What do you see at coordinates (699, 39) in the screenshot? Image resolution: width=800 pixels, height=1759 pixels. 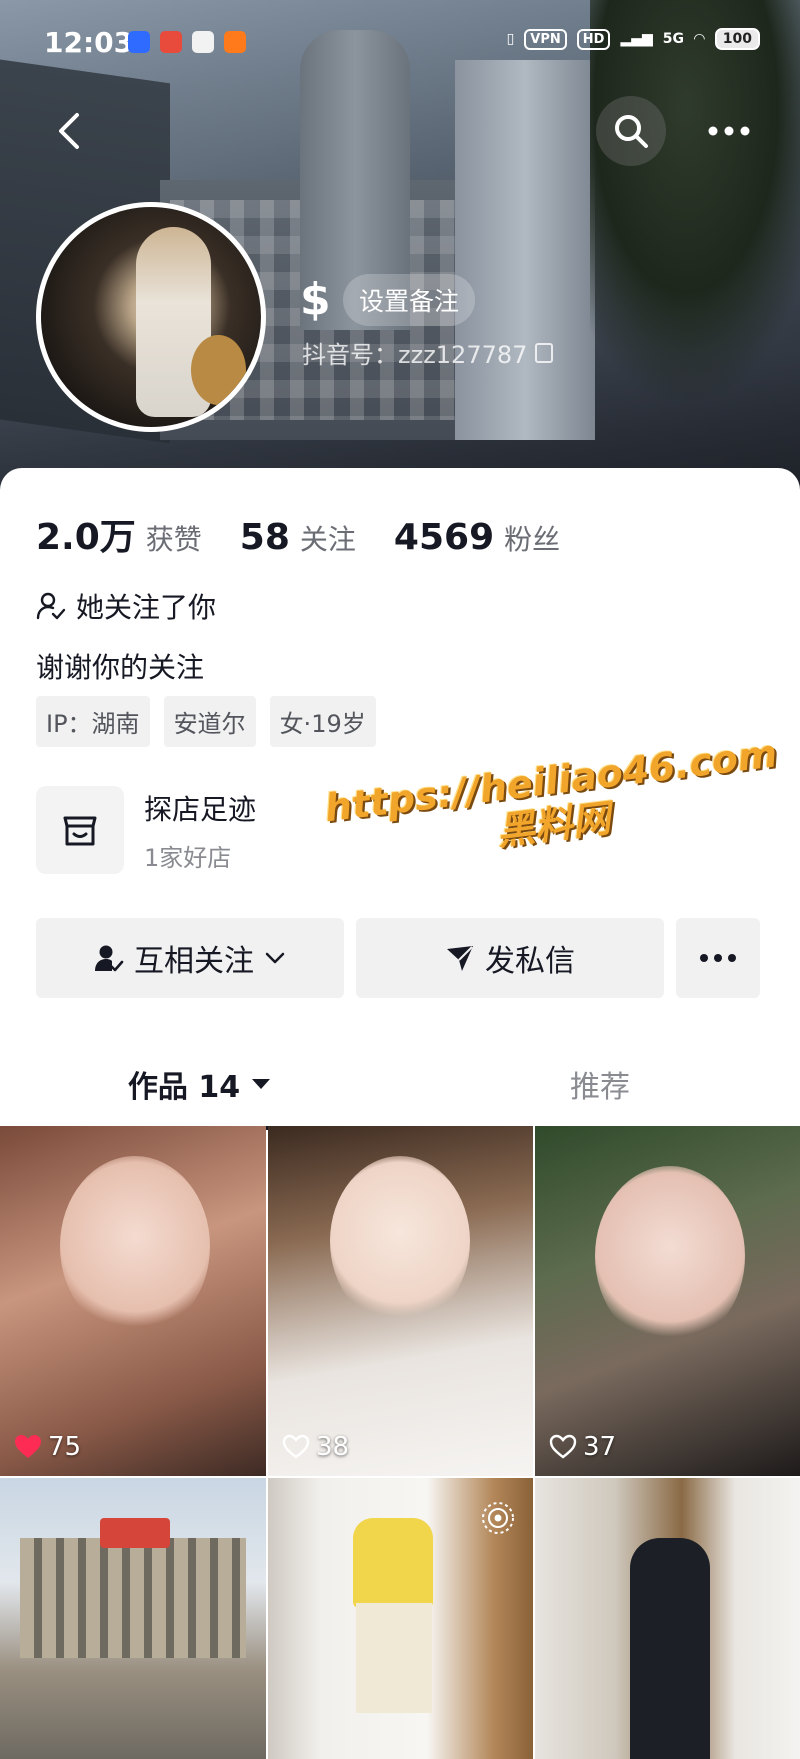 I see `wifi-icon: ◠` at bounding box center [699, 39].